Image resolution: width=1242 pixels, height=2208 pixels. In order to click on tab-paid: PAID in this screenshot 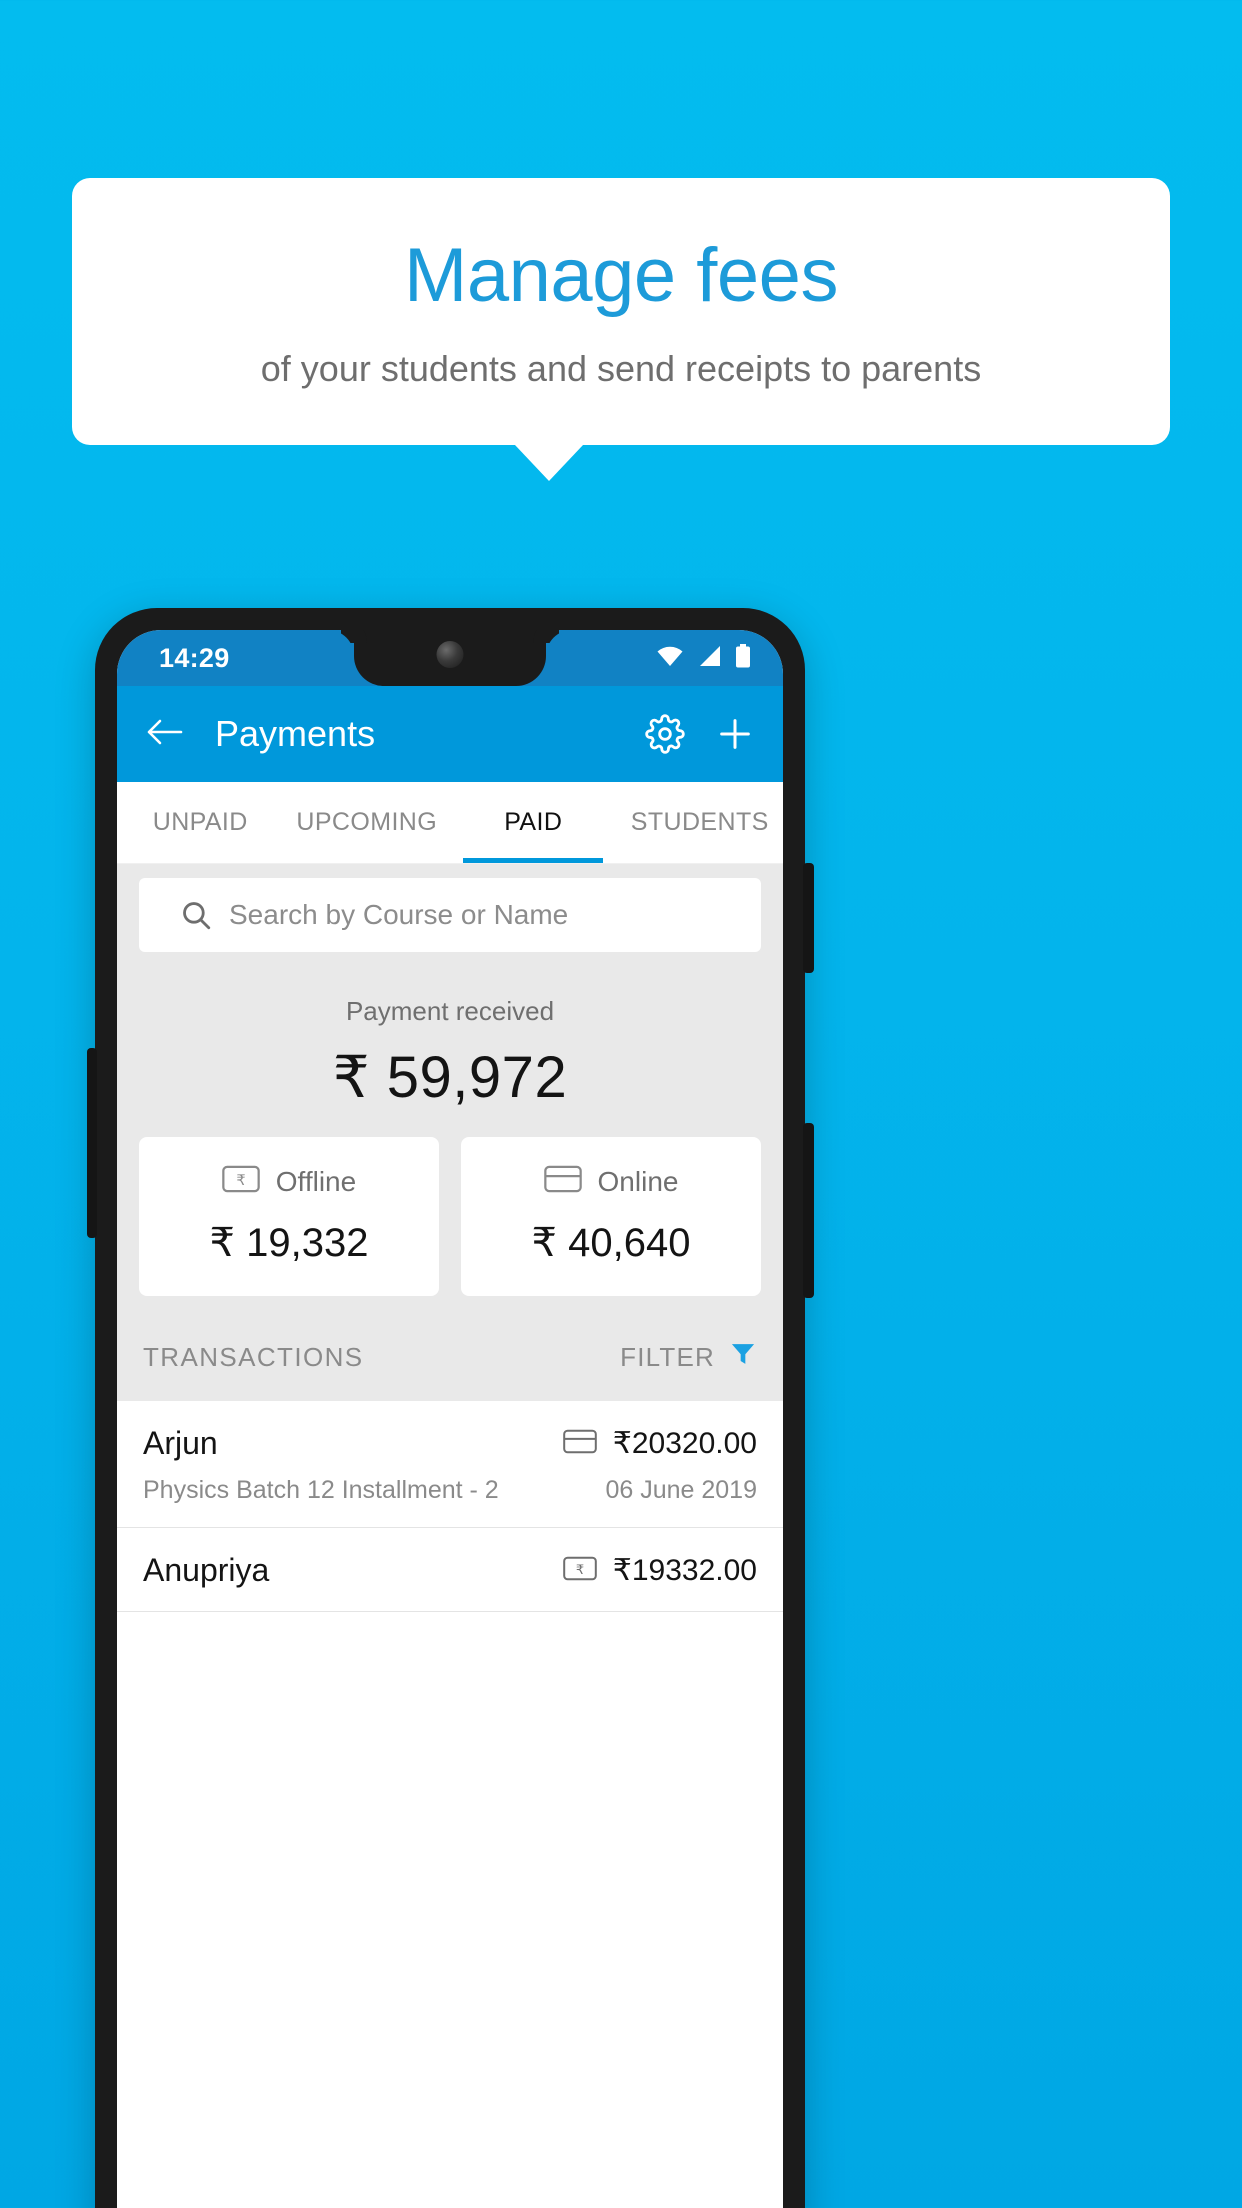, I will do `click(533, 822)`.